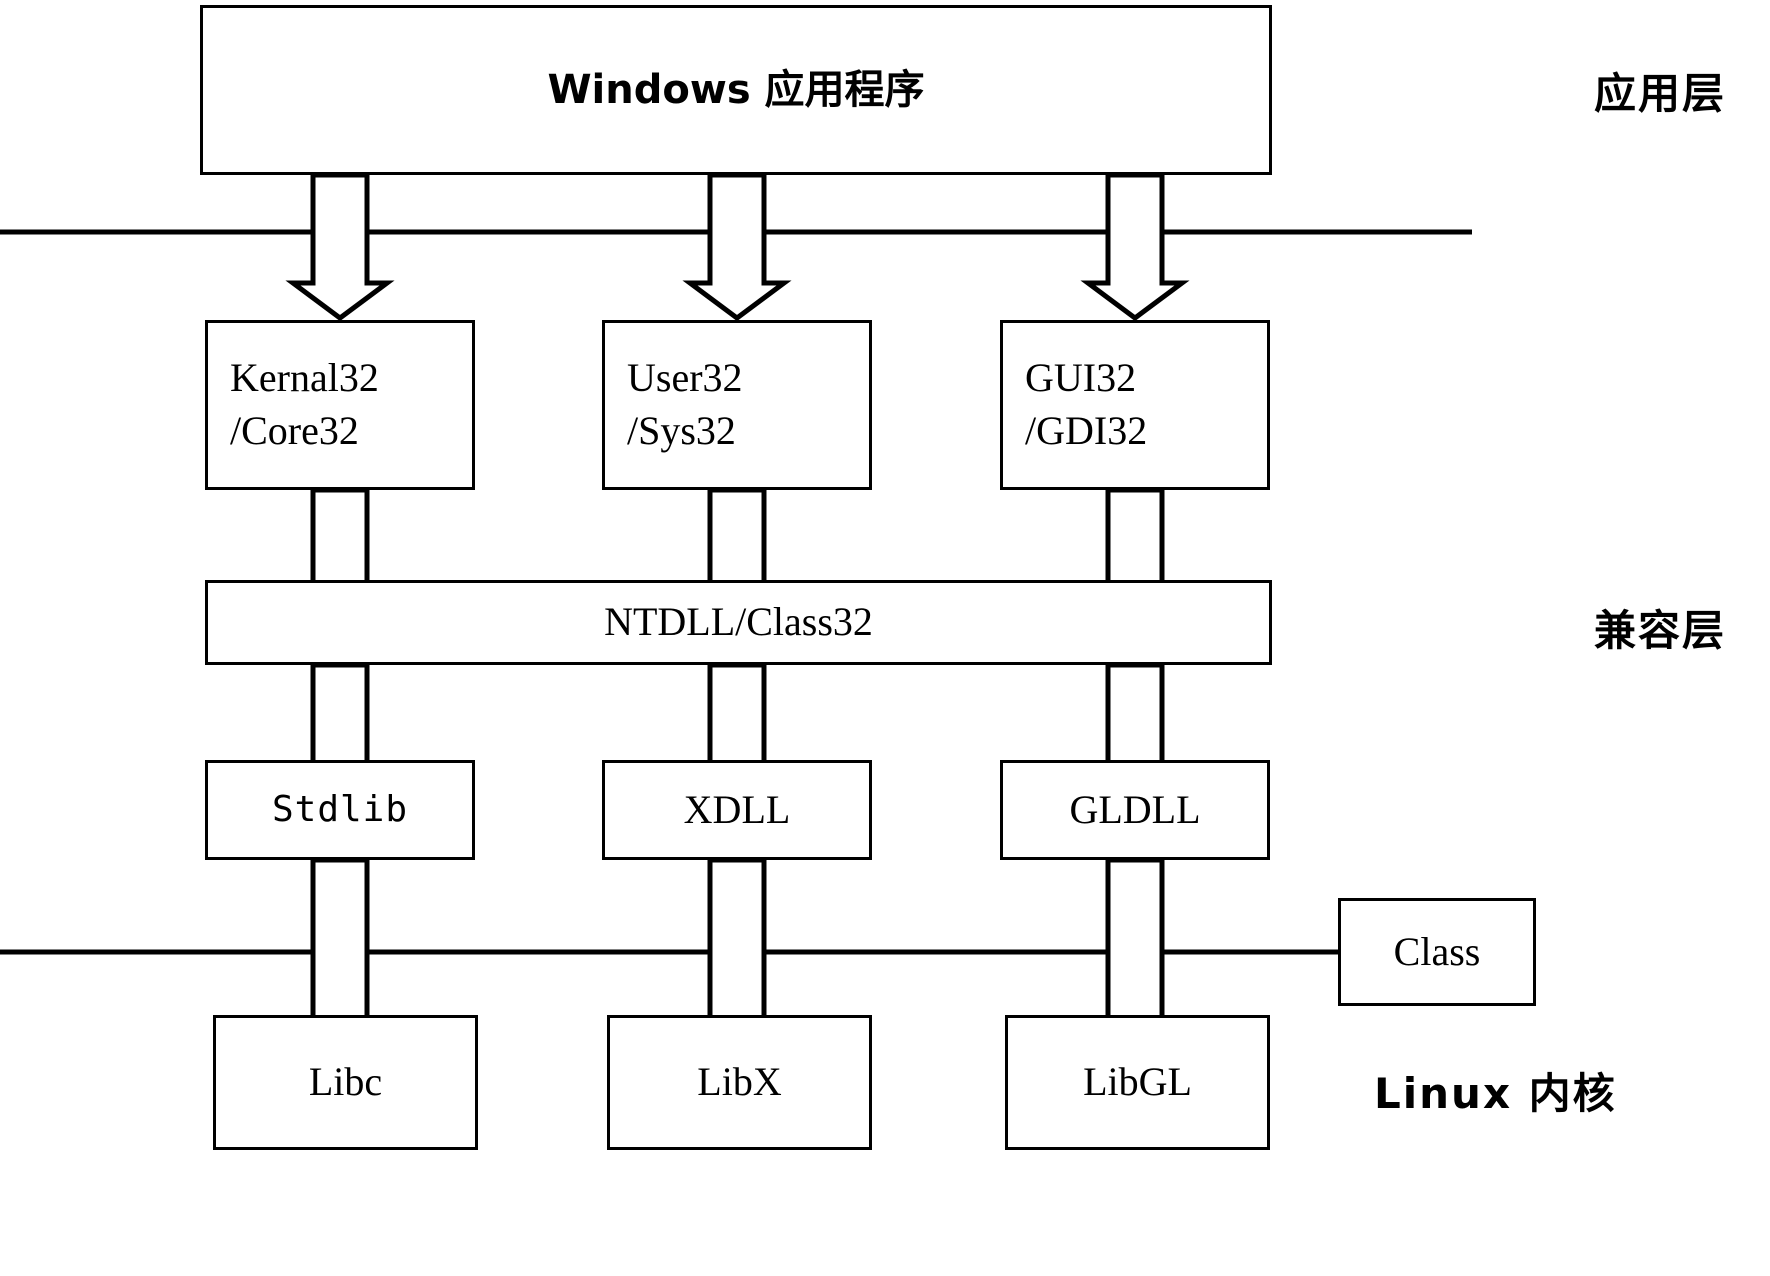  I want to click on node-libgl: LibGL, so click(1137, 1082).